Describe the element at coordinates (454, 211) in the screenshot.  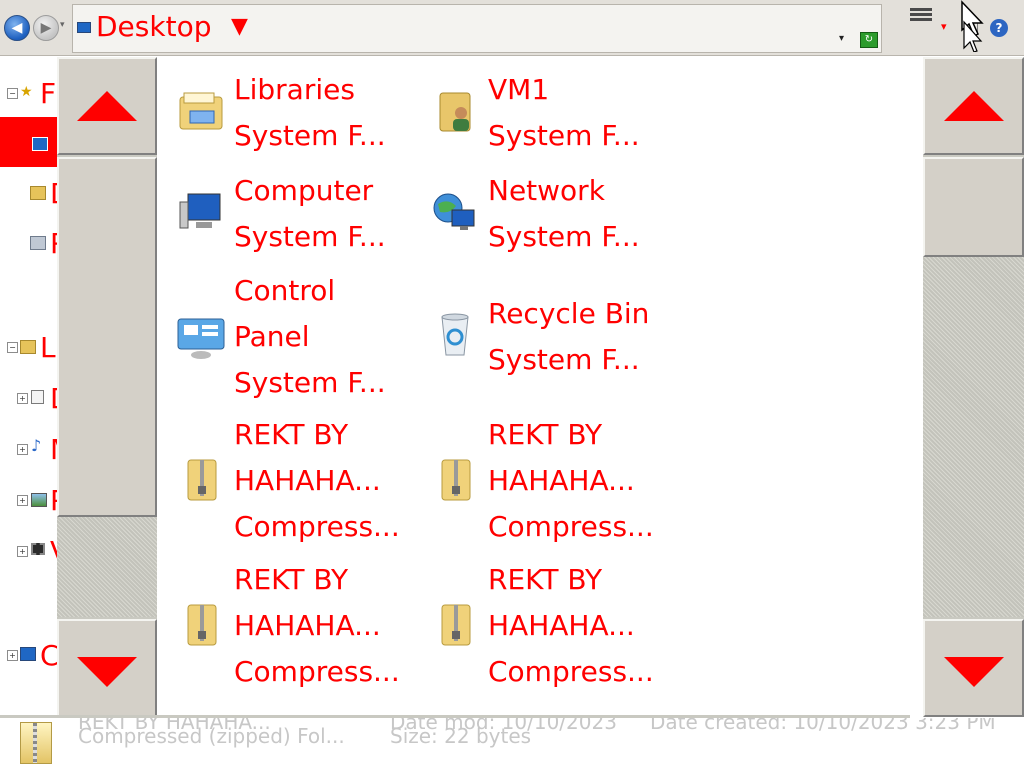
I see `network-icon` at that location.